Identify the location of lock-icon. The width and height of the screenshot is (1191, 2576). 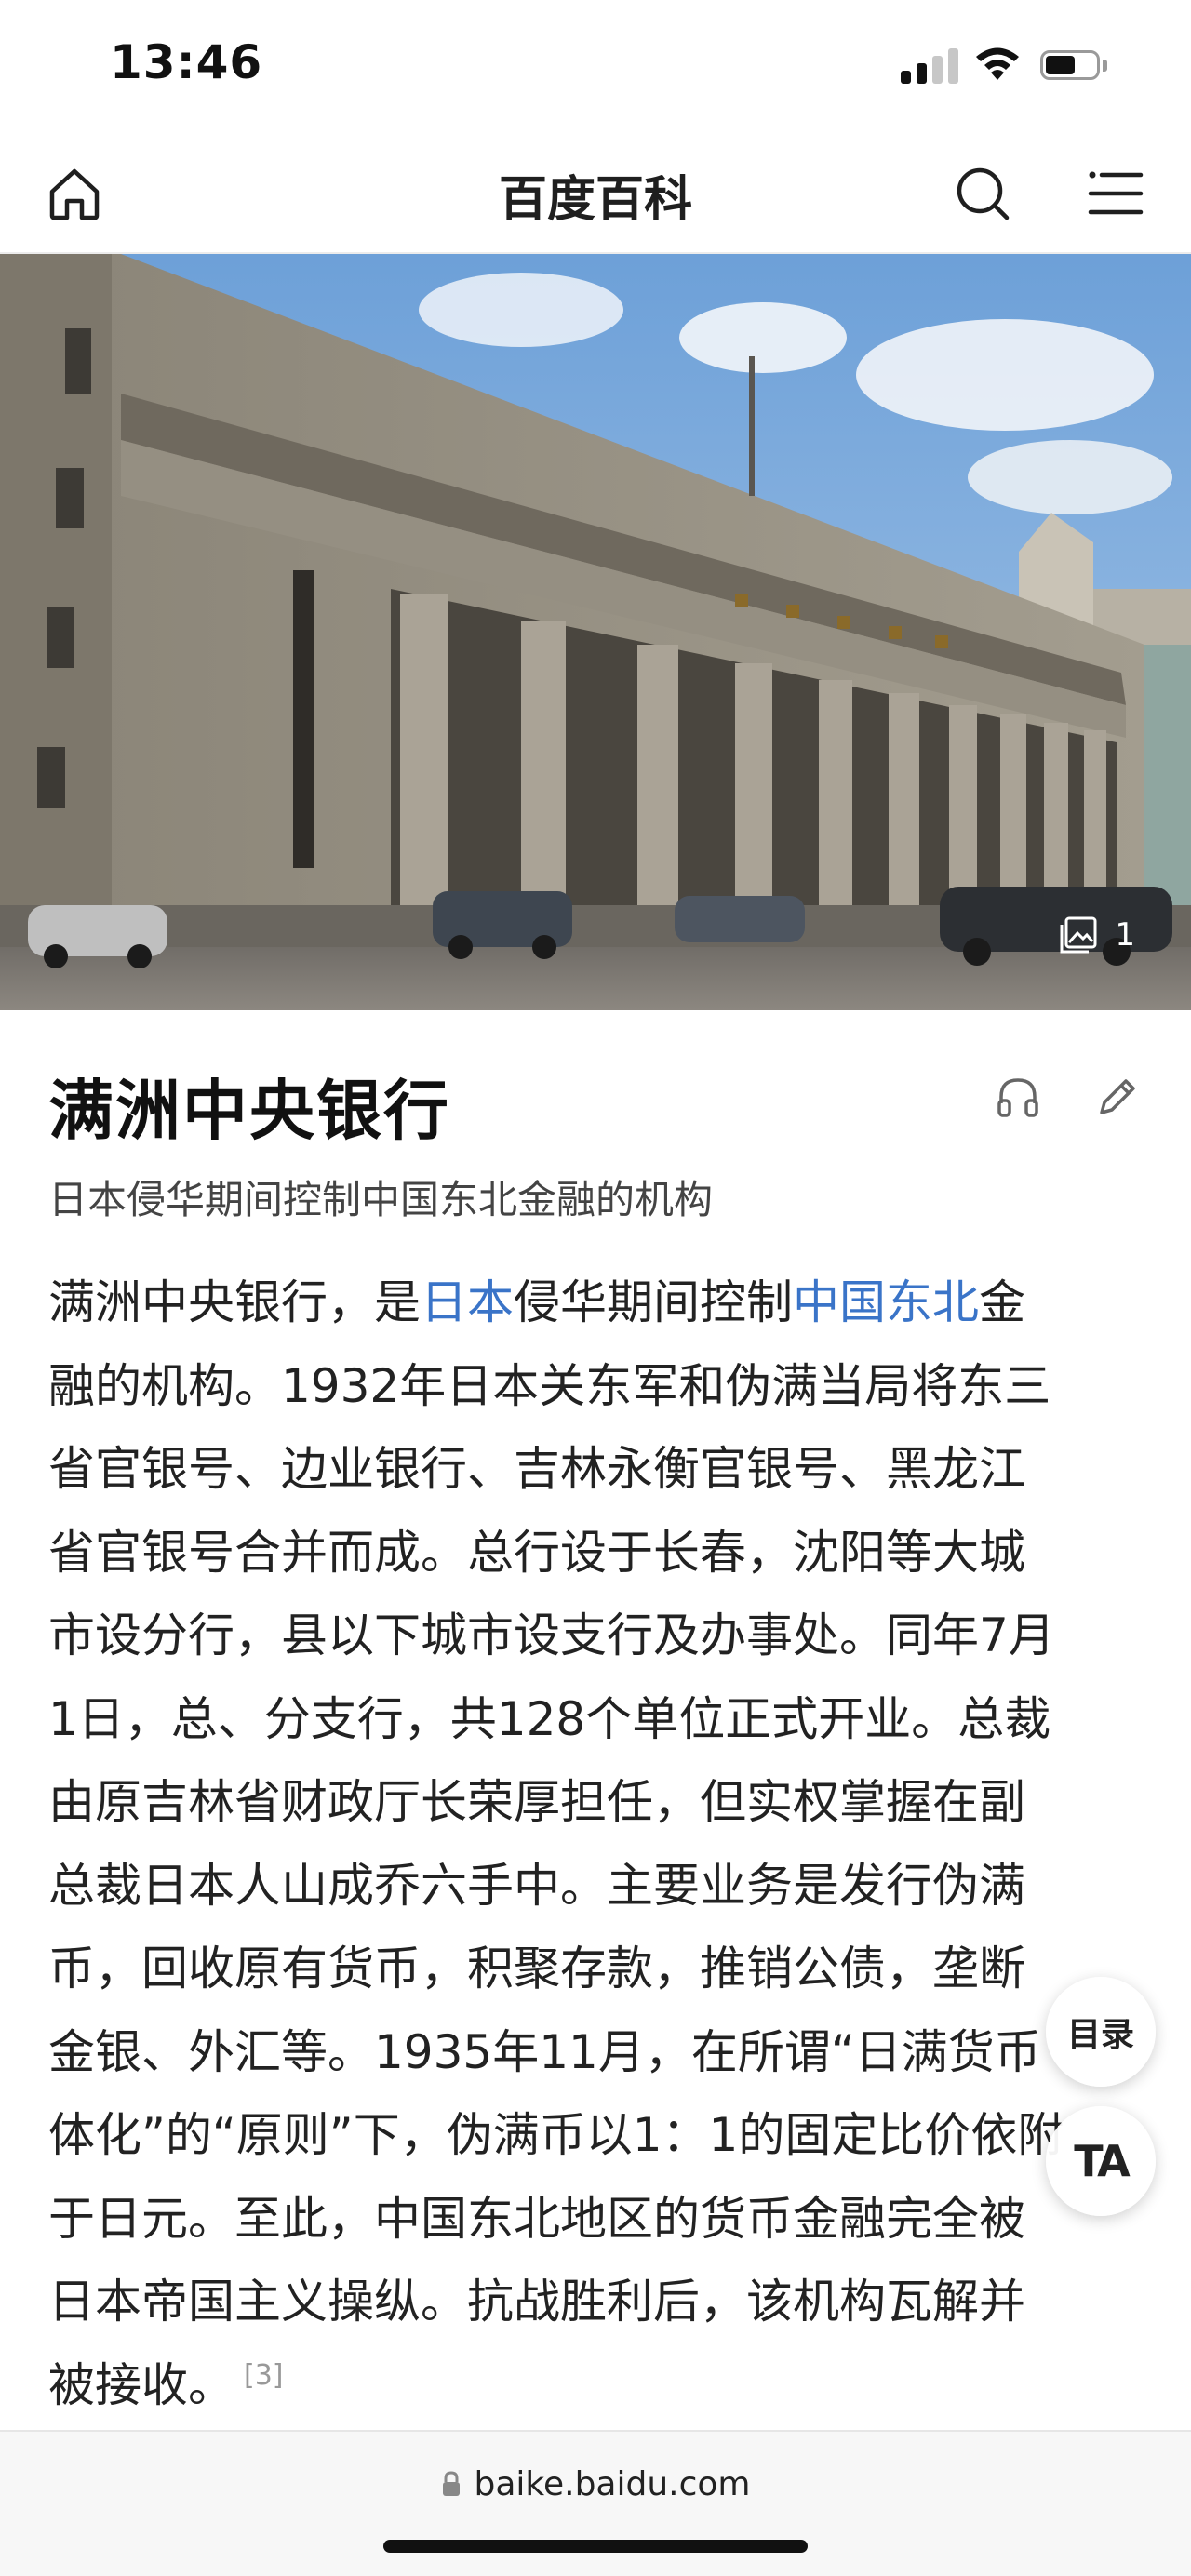
(451, 2483).